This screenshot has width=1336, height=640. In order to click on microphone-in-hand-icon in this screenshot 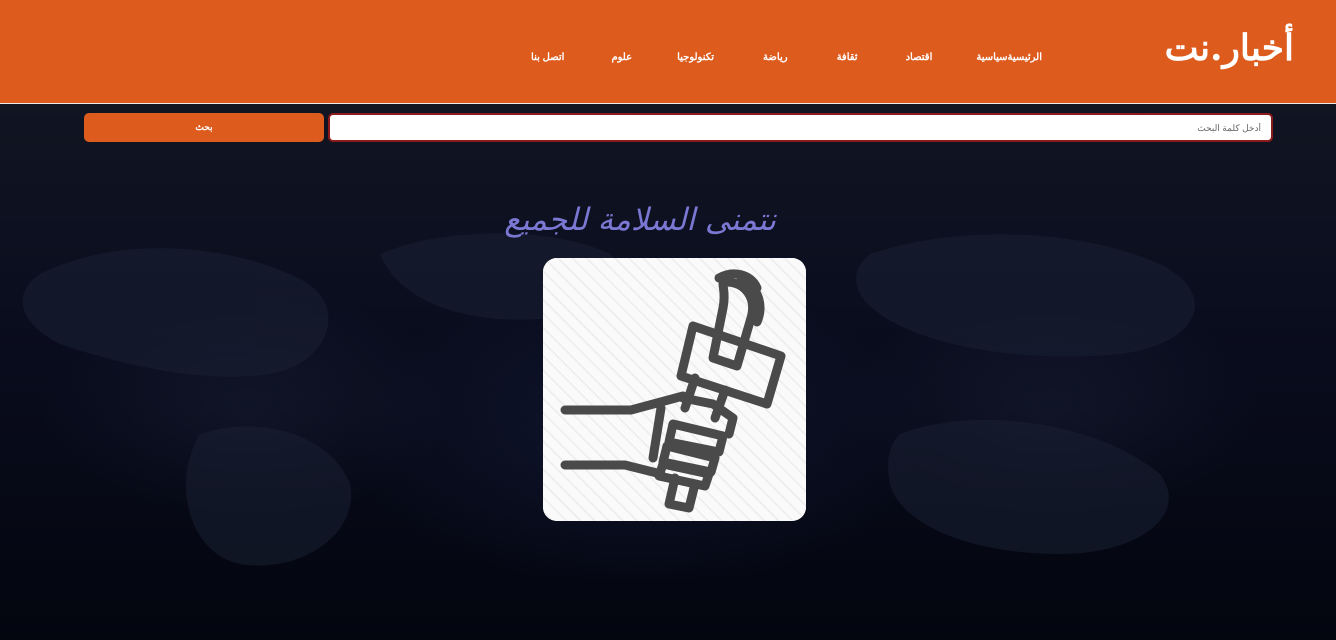, I will do `click(674, 389)`.